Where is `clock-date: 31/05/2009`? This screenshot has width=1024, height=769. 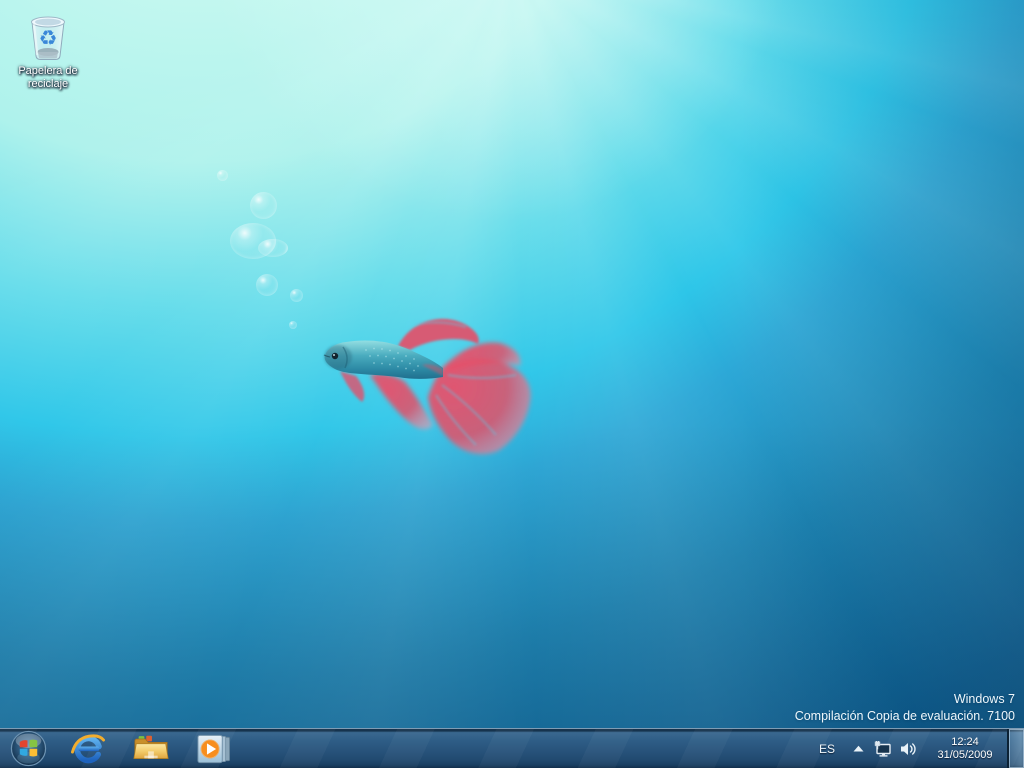
clock-date: 31/05/2009 is located at coordinates (965, 754).